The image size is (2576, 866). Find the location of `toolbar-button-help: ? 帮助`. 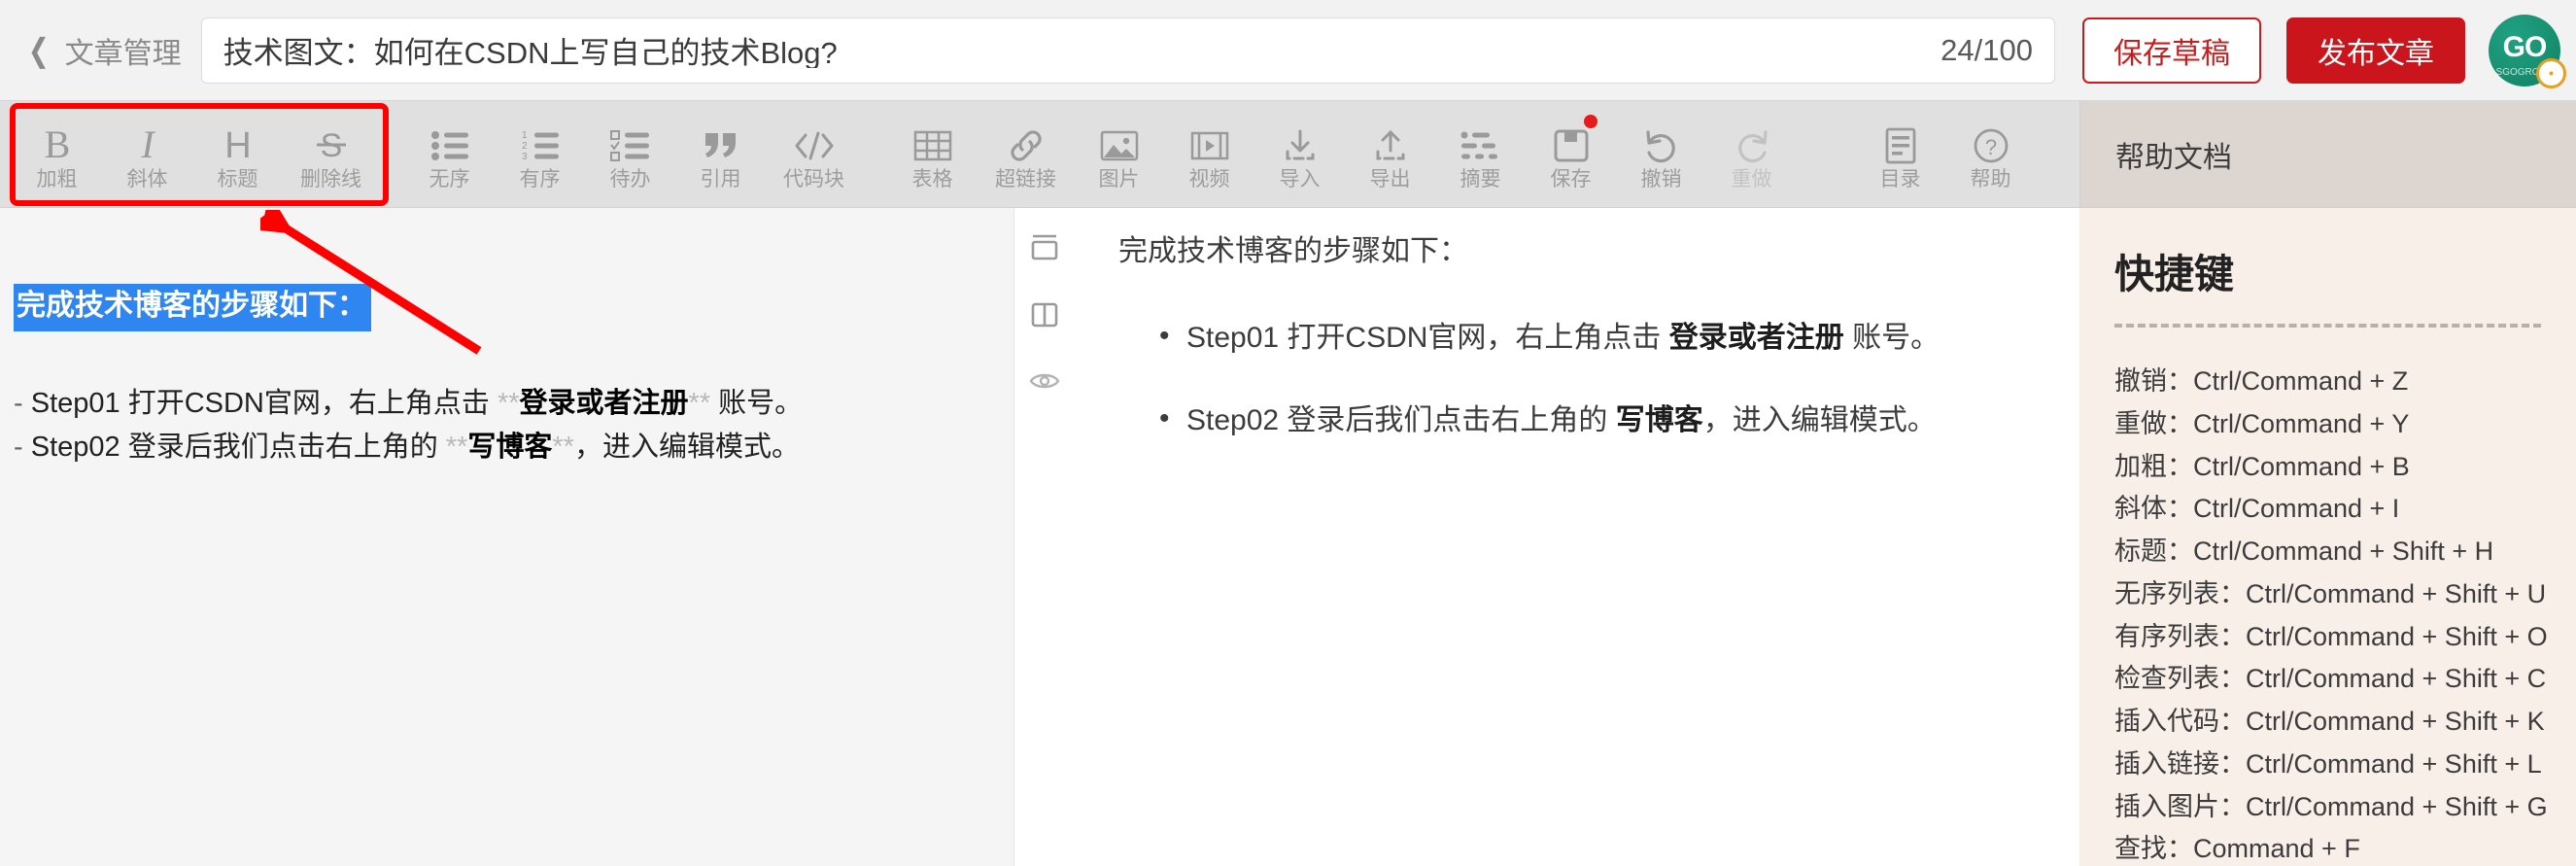

toolbar-button-help: ? 帮助 is located at coordinates (1990, 154).